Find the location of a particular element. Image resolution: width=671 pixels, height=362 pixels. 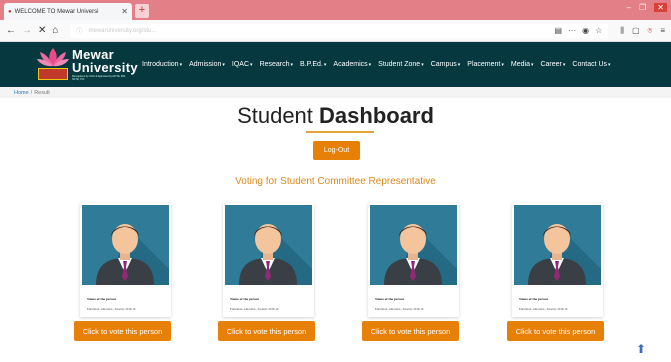

breadcrumb: Home / Result is located at coordinates (335, 92).